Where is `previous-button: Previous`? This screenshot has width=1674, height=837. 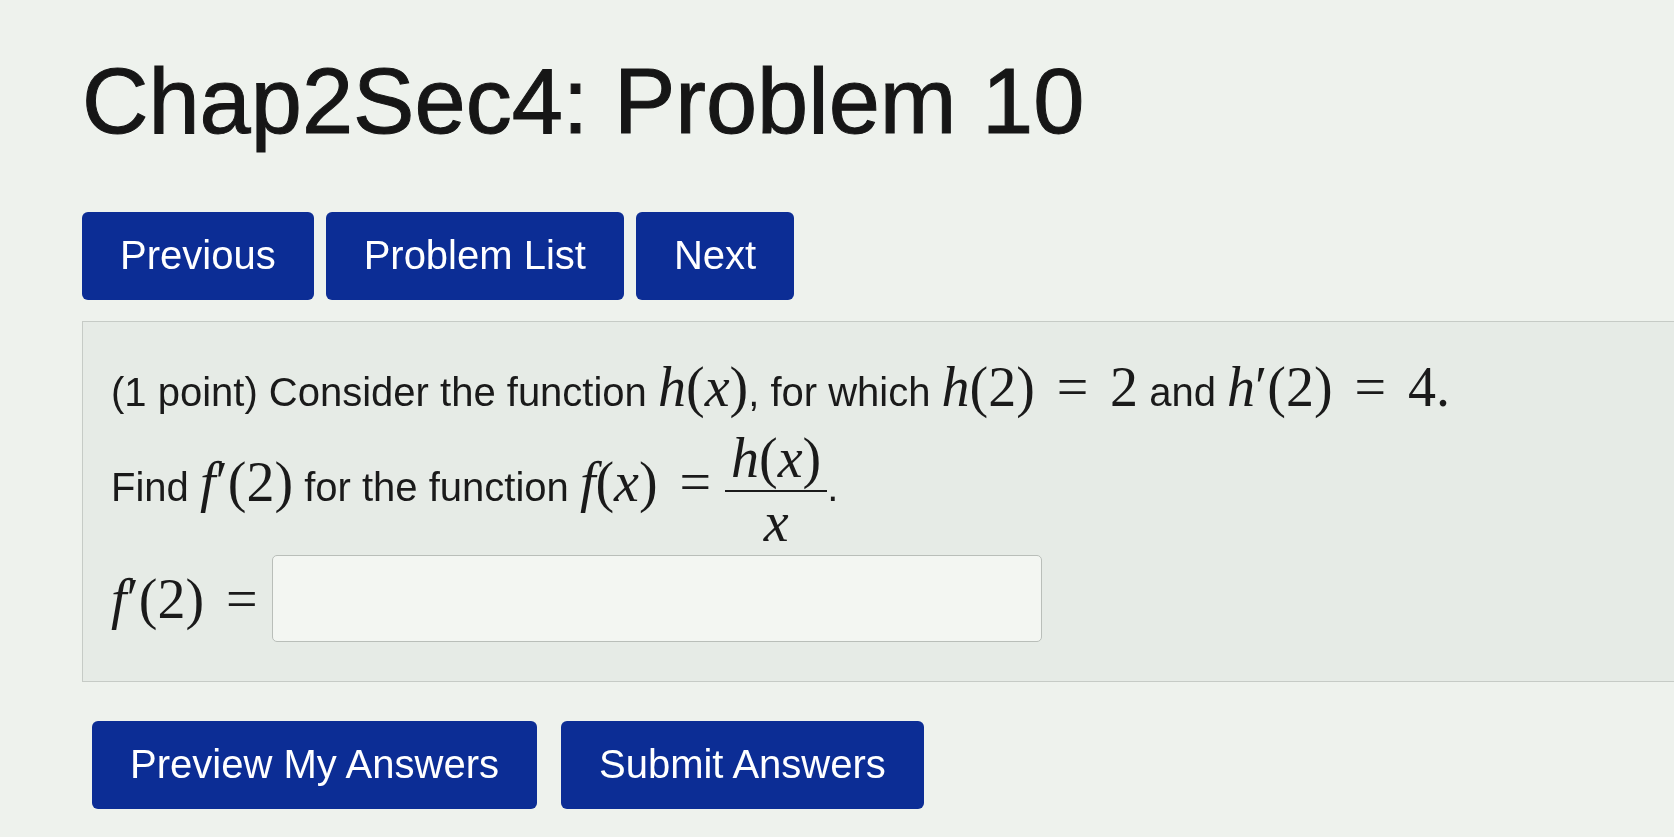
previous-button: Previous is located at coordinates (198, 255).